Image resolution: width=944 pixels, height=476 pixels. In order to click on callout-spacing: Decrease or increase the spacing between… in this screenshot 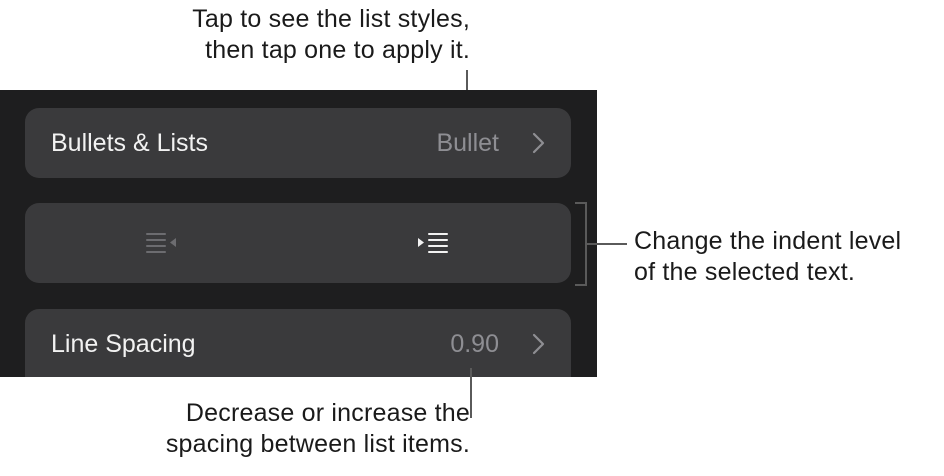, I will do `click(318, 429)`.